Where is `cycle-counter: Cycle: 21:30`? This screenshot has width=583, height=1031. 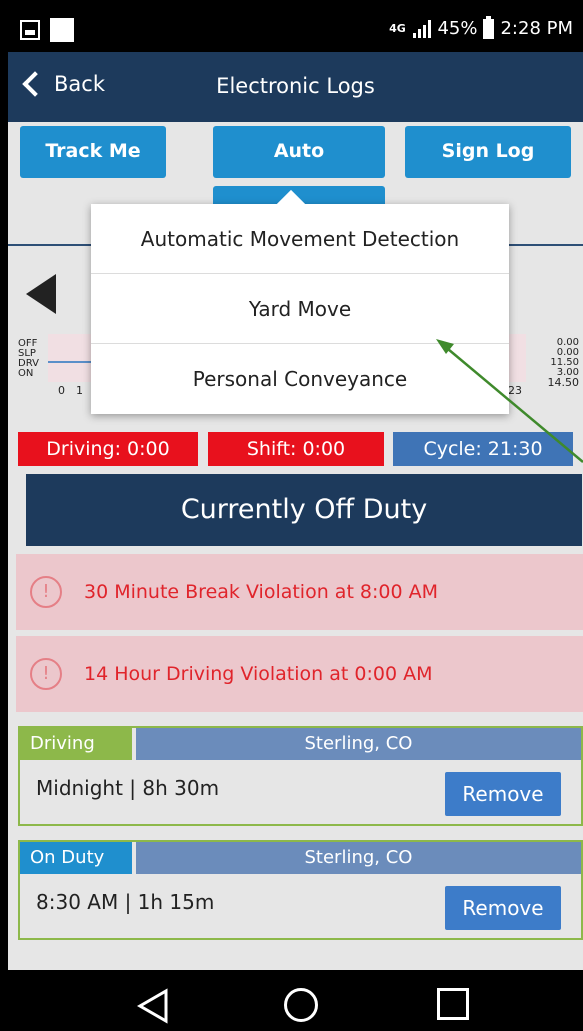 cycle-counter: Cycle: 21:30 is located at coordinates (483, 449).